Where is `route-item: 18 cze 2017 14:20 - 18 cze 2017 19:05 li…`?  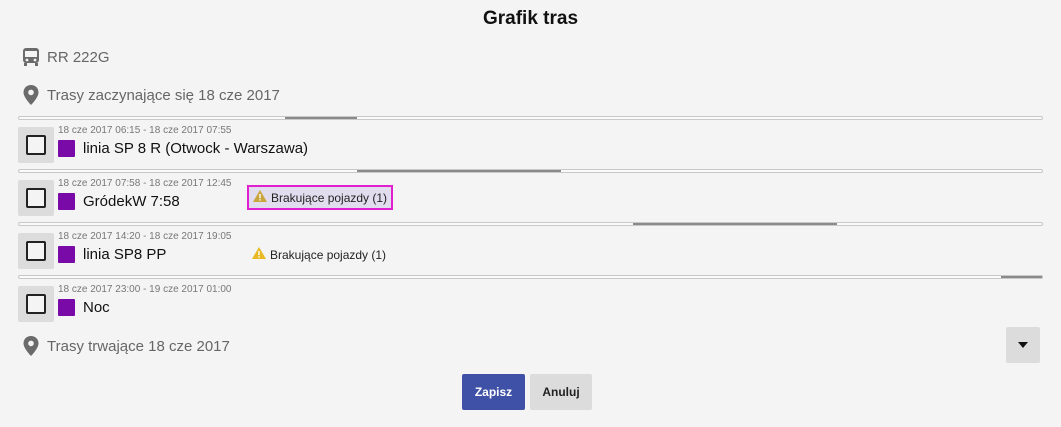 route-item: 18 cze 2017 14:20 - 18 cze 2017 19:05 li… is located at coordinates (530, 251).